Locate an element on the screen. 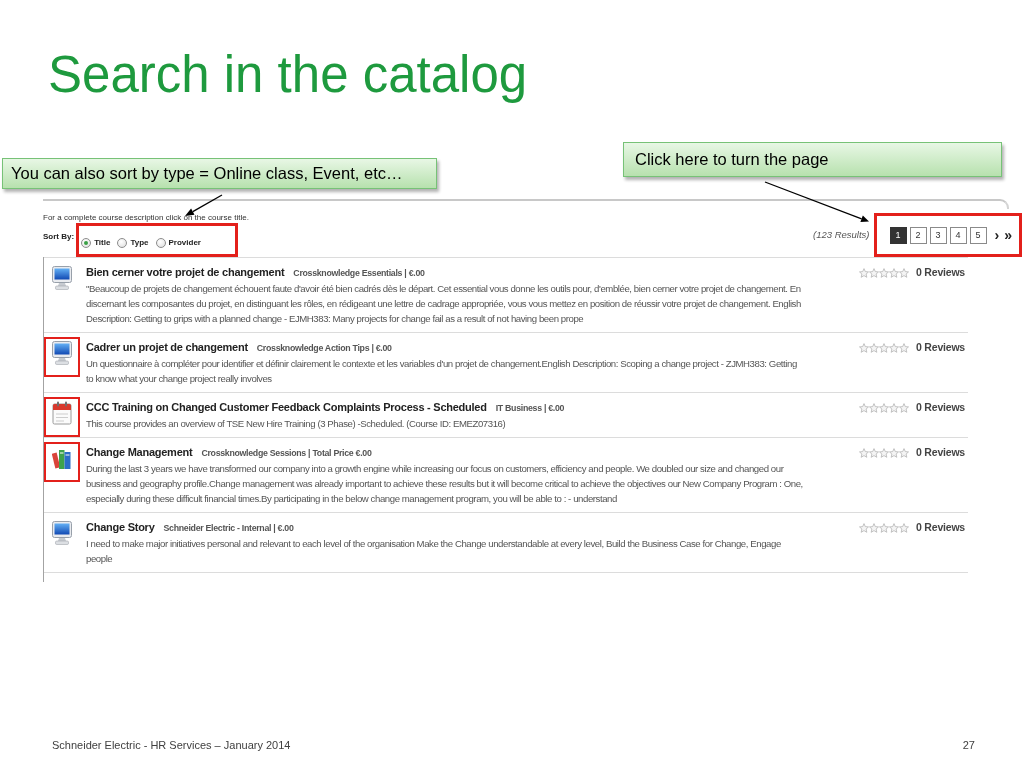  page-button: 3 is located at coordinates (938, 235).